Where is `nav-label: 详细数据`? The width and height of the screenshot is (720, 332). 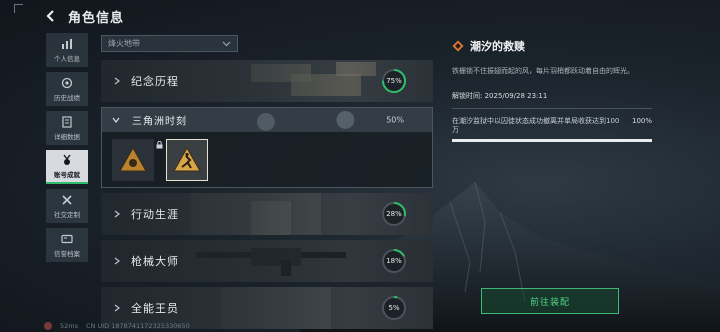
nav-label: 详细数据 is located at coordinates (67, 136).